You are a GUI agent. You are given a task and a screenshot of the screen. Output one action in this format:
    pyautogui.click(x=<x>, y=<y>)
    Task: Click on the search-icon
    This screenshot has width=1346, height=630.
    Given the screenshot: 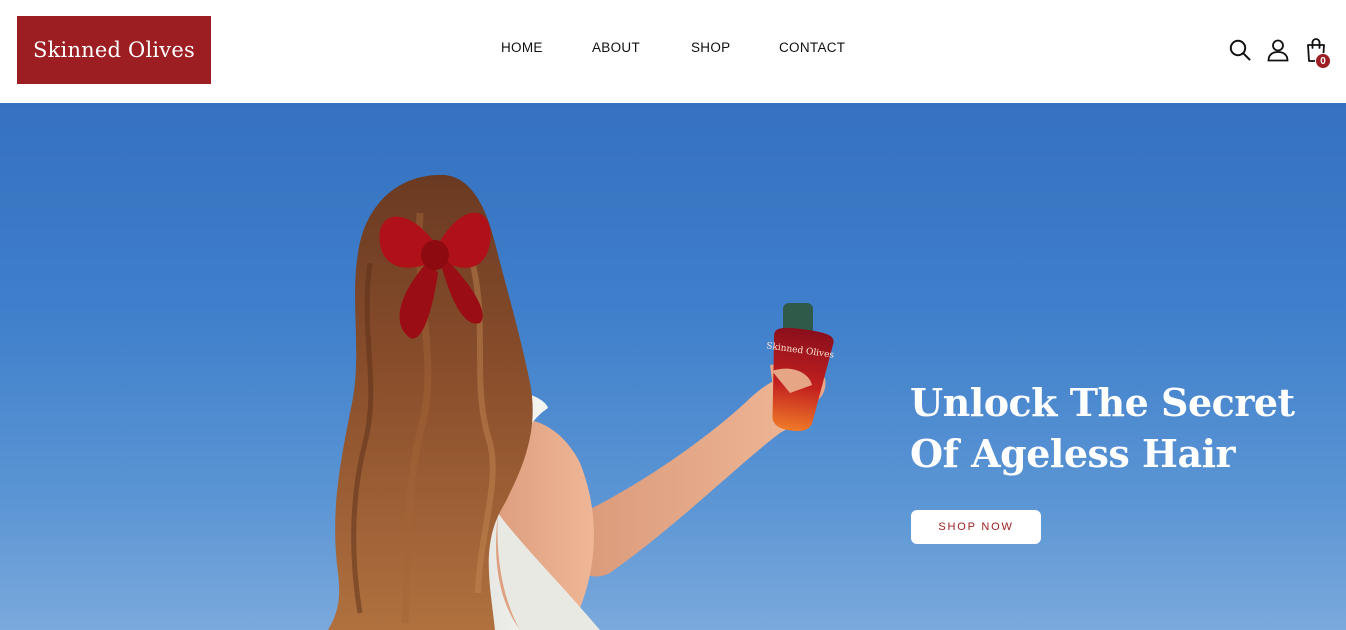 What is the action you would take?
    pyautogui.click(x=1240, y=50)
    